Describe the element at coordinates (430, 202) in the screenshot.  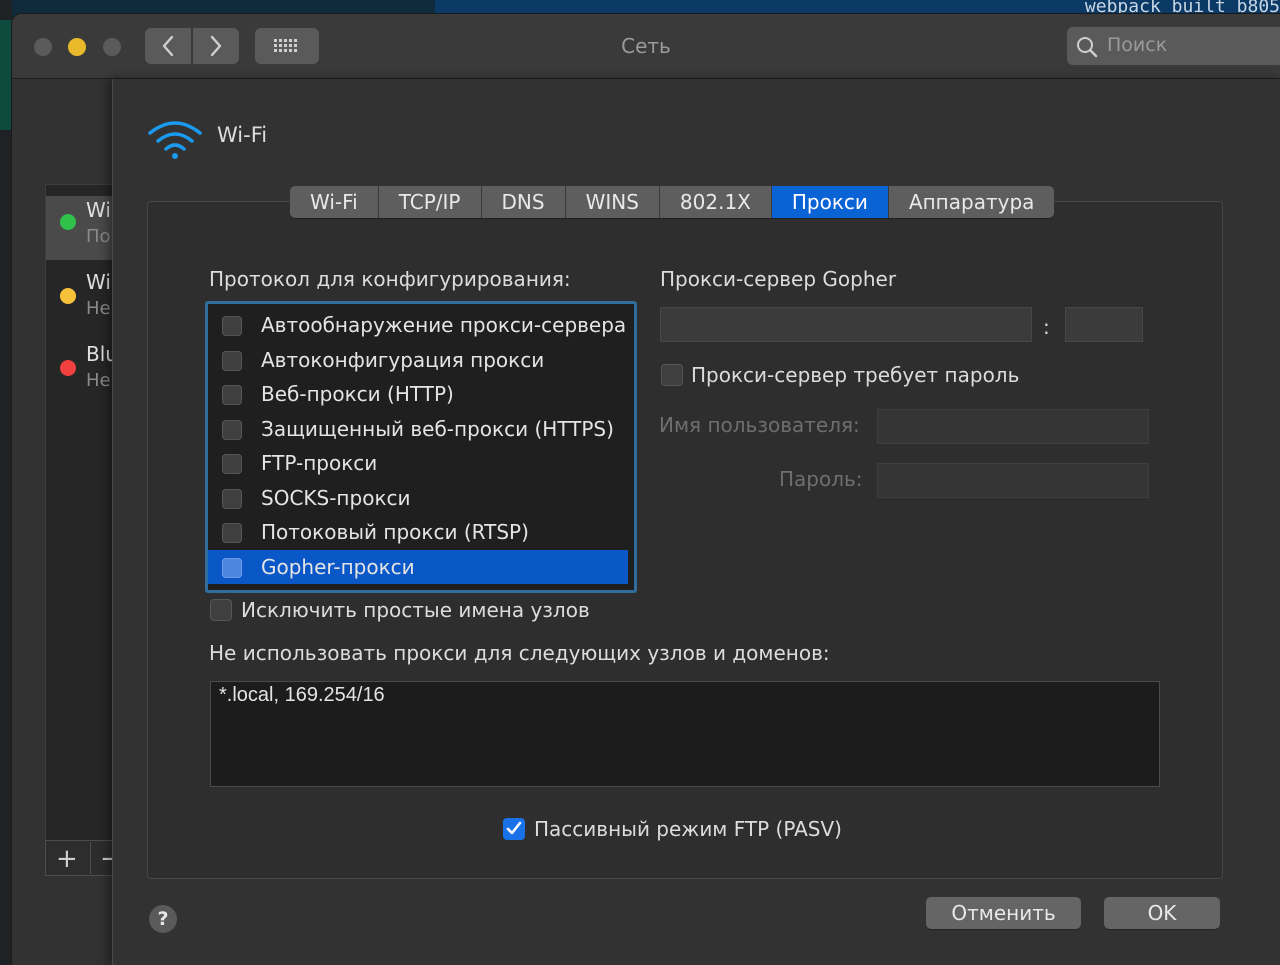
I see `tab-tcpip: TCP/IP` at that location.